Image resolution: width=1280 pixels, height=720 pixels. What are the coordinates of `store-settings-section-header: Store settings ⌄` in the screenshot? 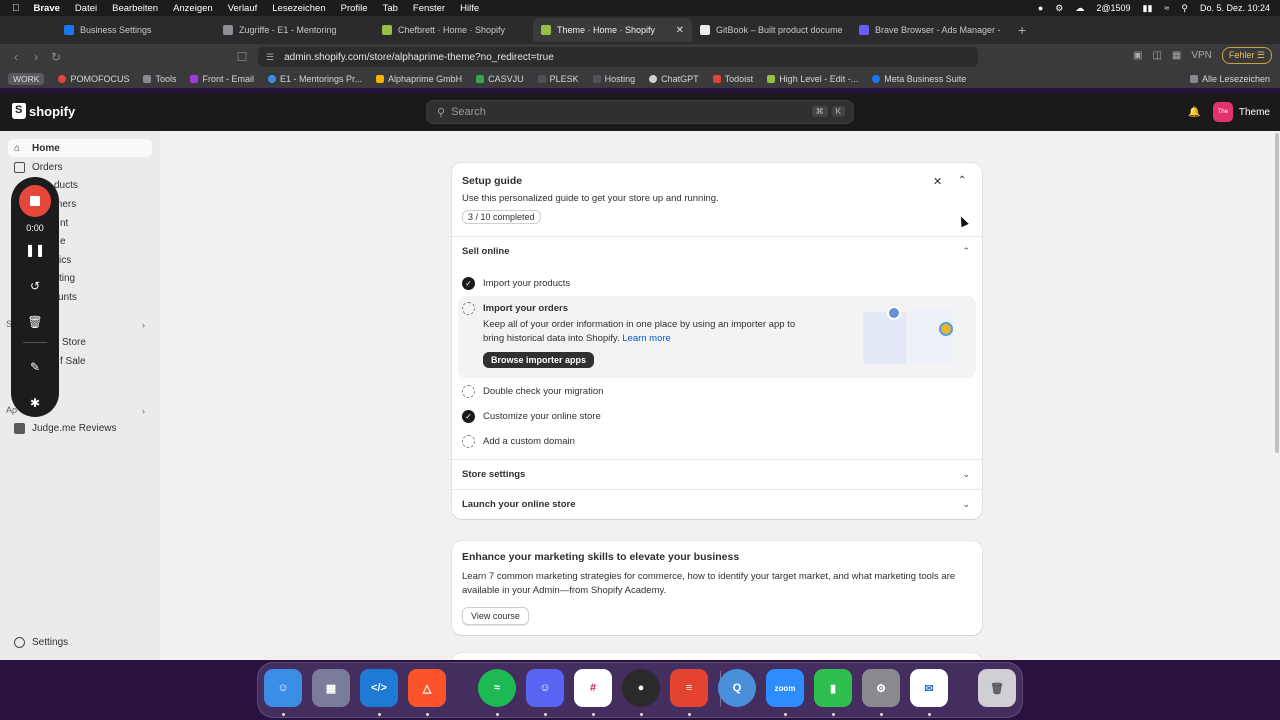 It's located at (717, 474).